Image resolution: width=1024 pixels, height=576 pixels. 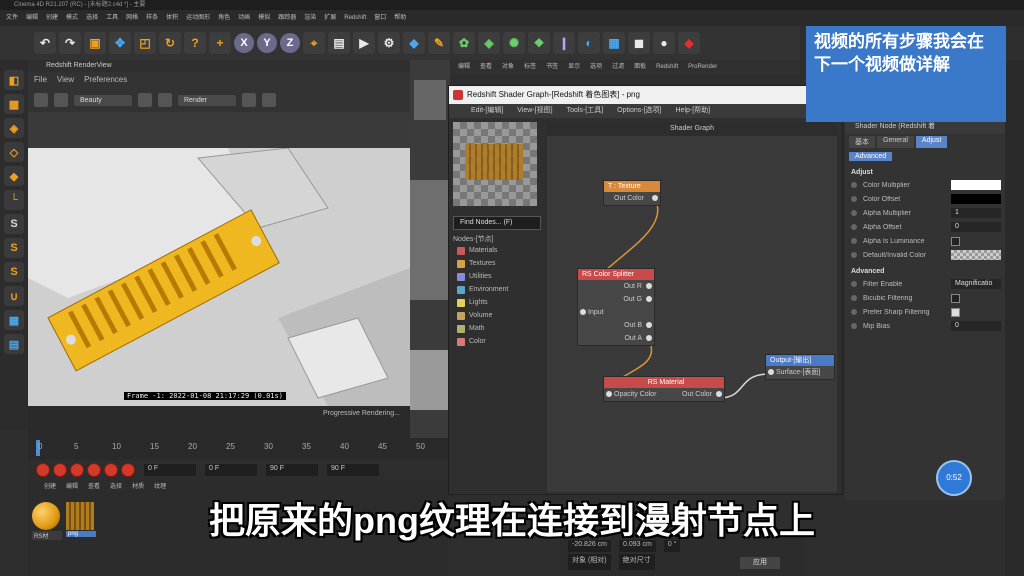 I want to click on light-icon: ●, so click(x=664, y=43).